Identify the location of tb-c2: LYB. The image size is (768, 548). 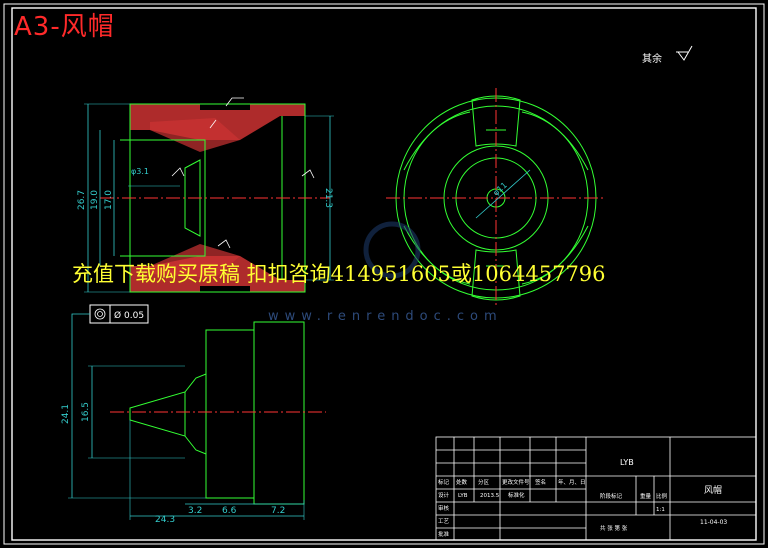
(463, 496).